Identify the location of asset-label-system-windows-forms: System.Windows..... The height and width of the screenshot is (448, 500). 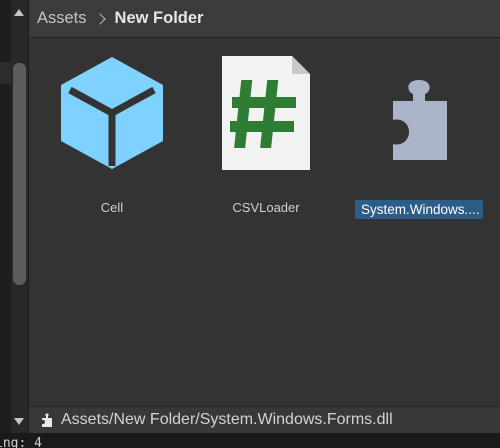
(419, 209).